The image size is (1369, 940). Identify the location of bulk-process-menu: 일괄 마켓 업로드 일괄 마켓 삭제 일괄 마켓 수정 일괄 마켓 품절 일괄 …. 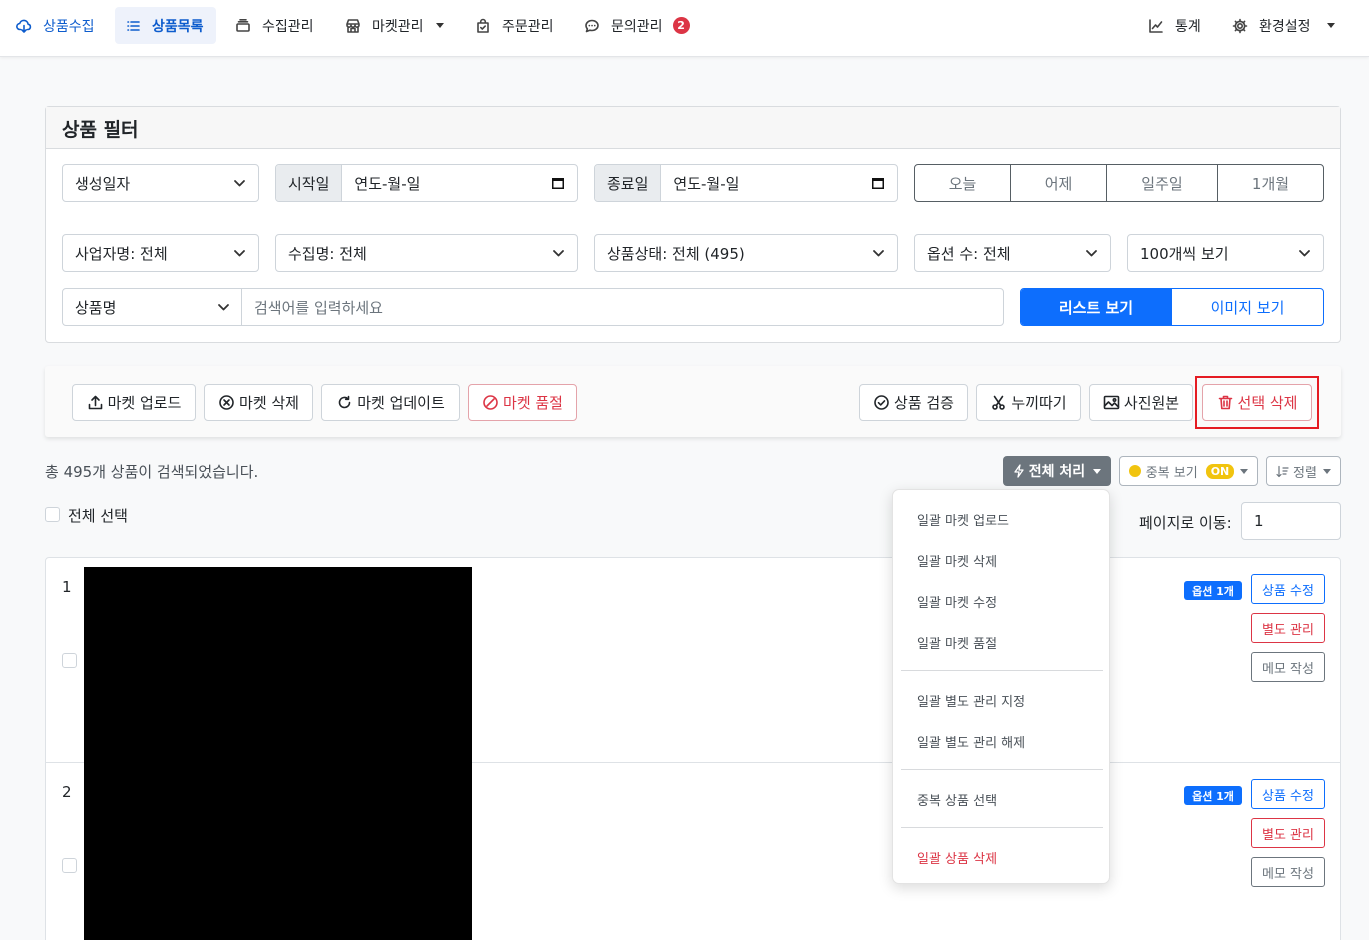
(1001, 686).